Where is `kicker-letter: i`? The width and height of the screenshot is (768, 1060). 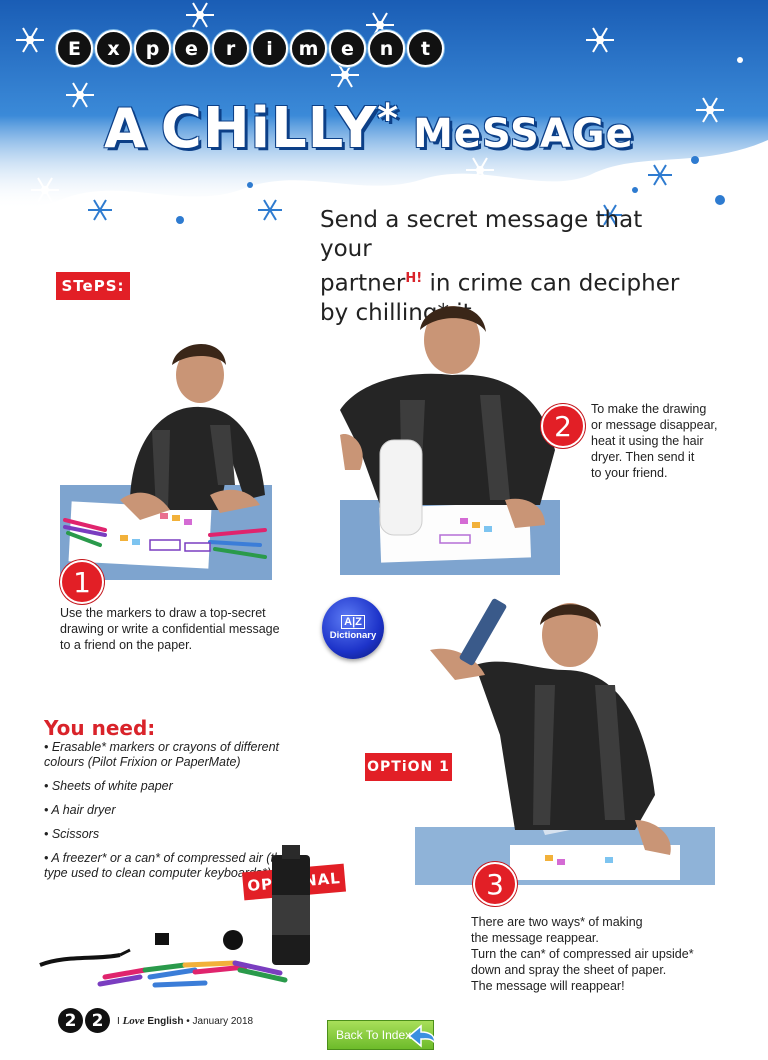
kicker-letter: i is located at coordinates (269, 48).